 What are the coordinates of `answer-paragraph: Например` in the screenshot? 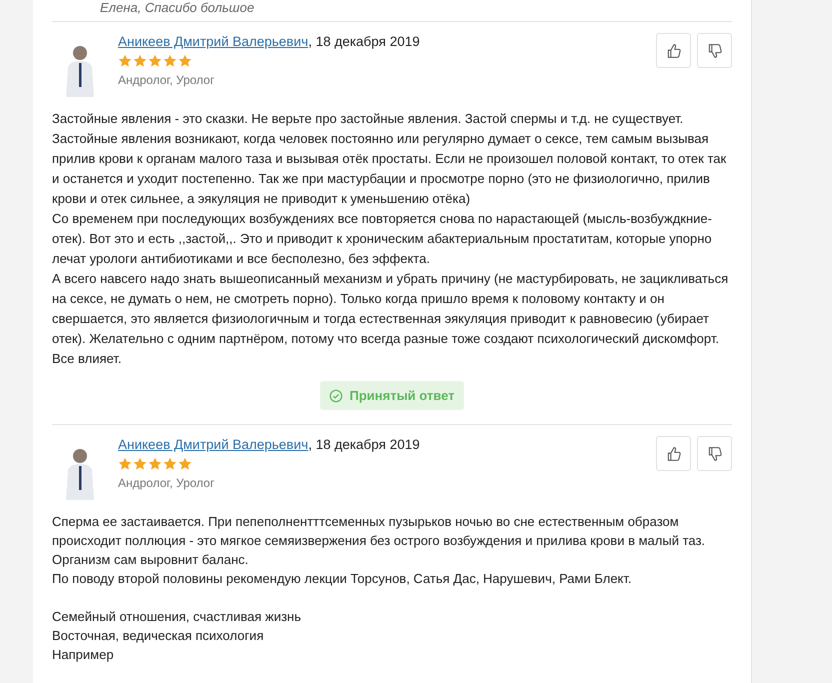 It's located at (83, 655).